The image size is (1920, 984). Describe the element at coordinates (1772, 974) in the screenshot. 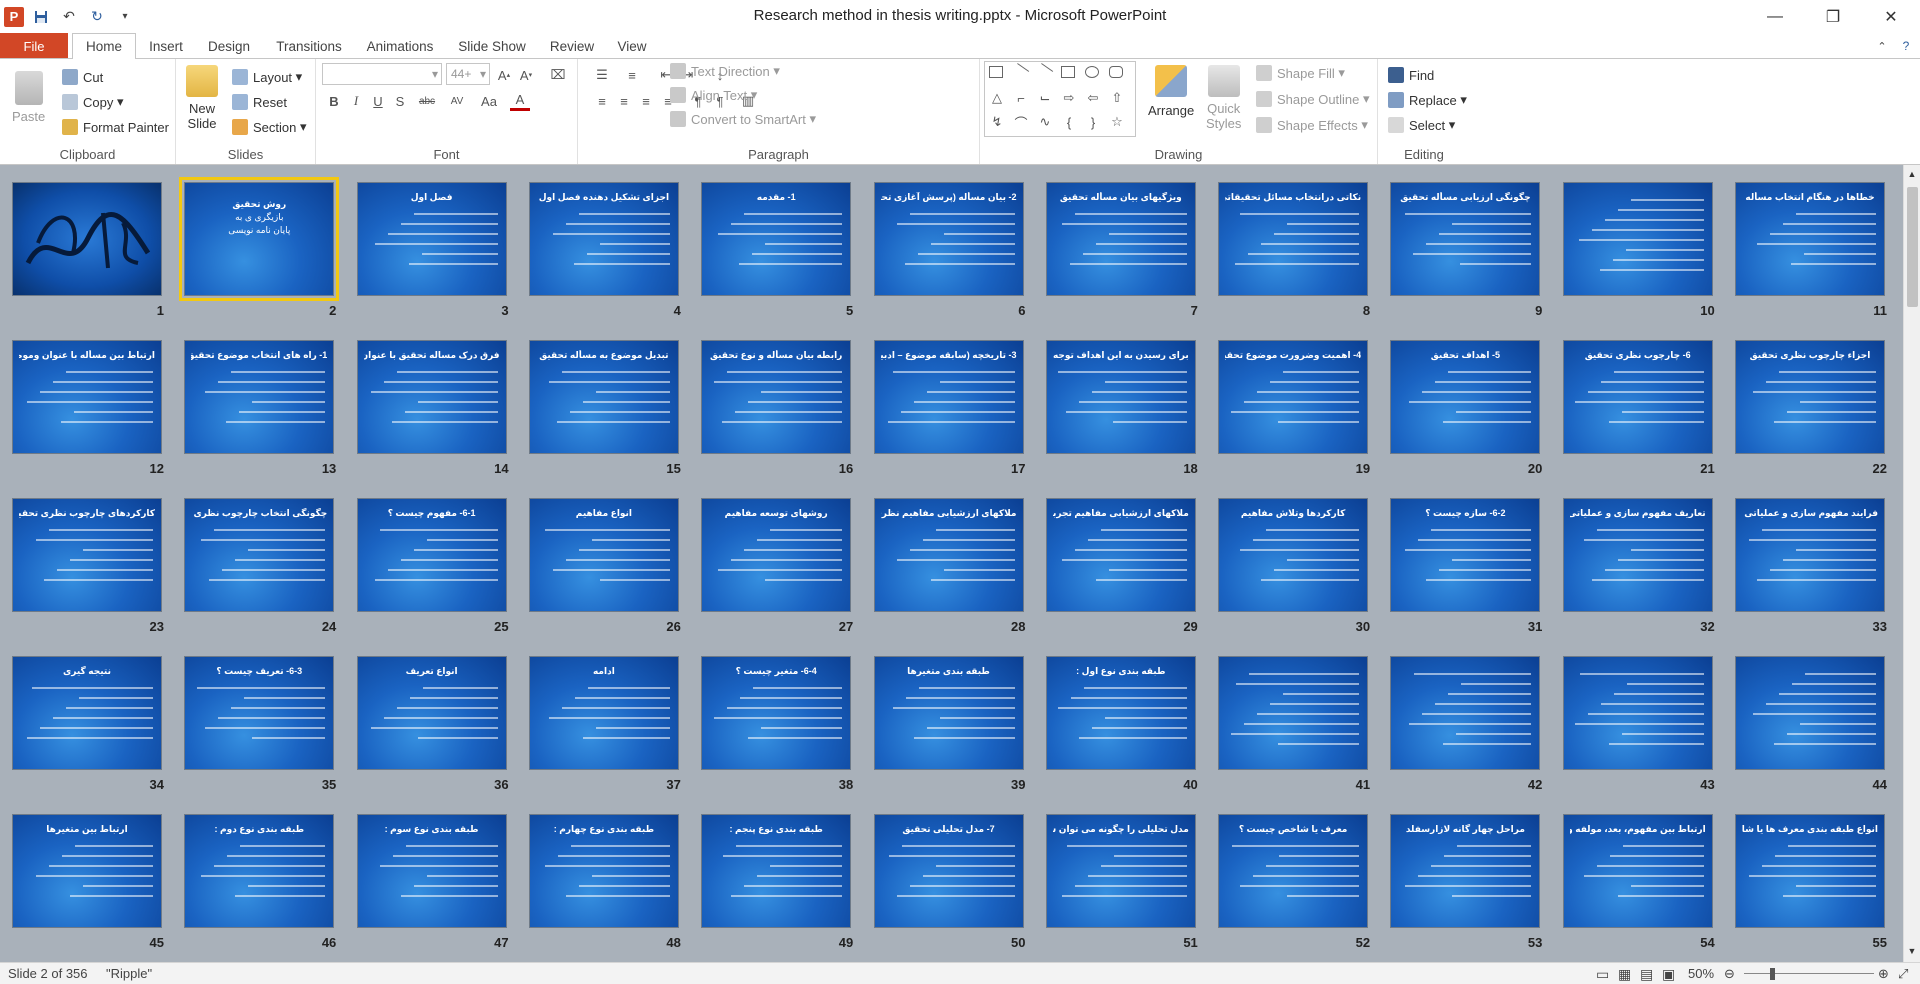

I see `zoom-slider-handle` at that location.